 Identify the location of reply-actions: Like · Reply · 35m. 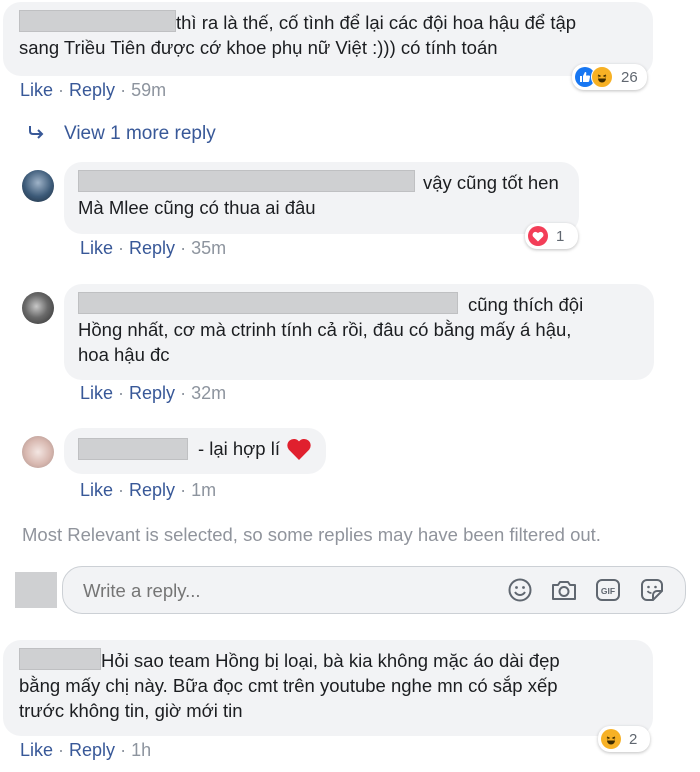
(153, 248).